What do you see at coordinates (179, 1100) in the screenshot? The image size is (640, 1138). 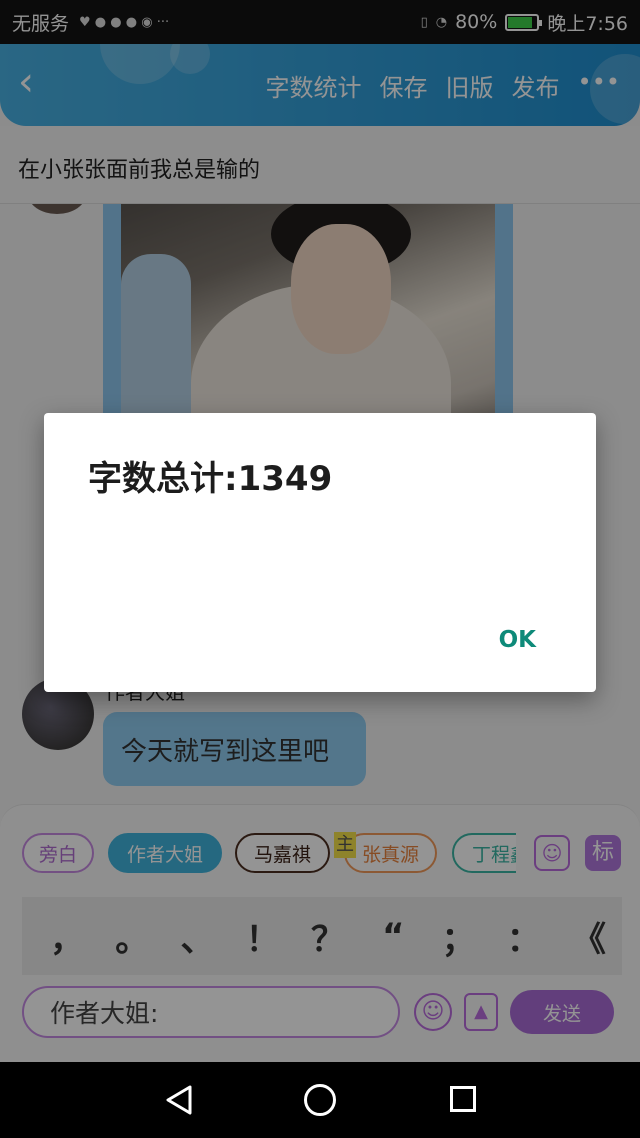 I see `nav-back-icon` at bounding box center [179, 1100].